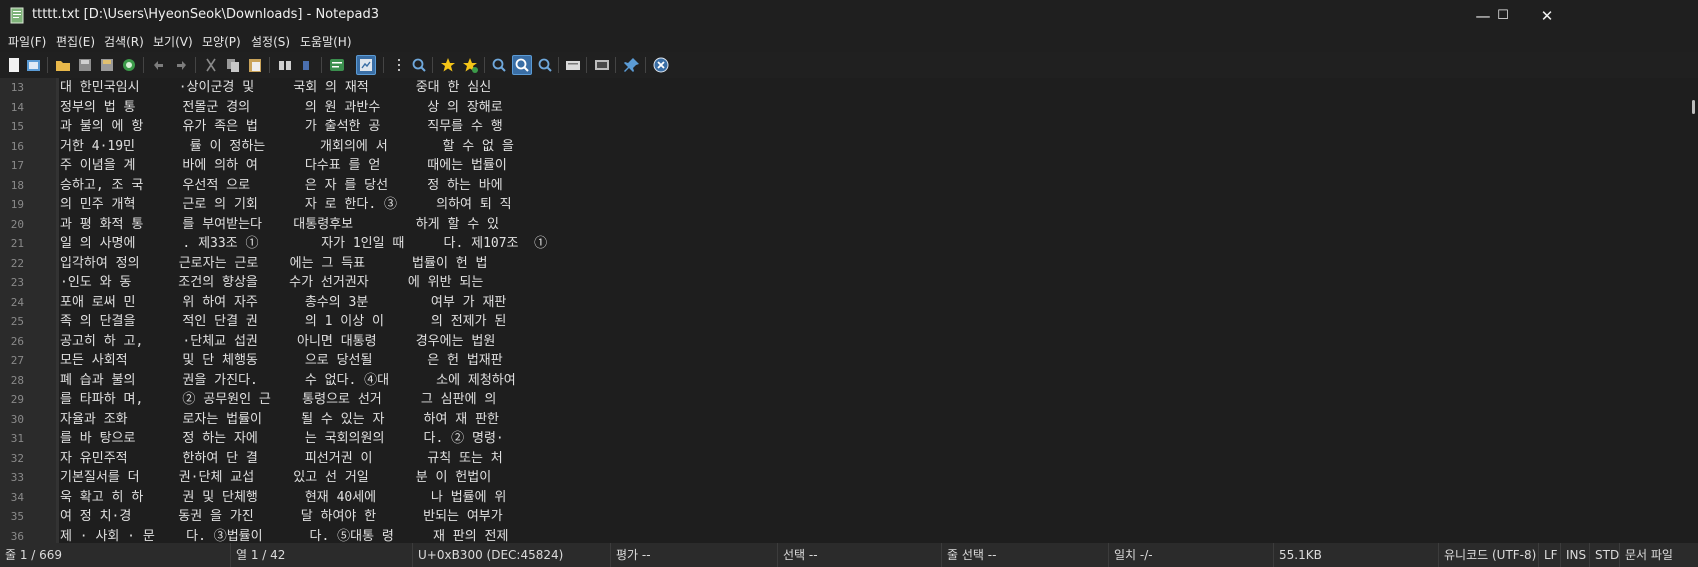  What do you see at coordinates (845, 478) in the screenshot?
I see `text-line: 33 기본질서를 더 권·단체 교섭 있고 선 거일 분 이 헌법이` at bounding box center [845, 478].